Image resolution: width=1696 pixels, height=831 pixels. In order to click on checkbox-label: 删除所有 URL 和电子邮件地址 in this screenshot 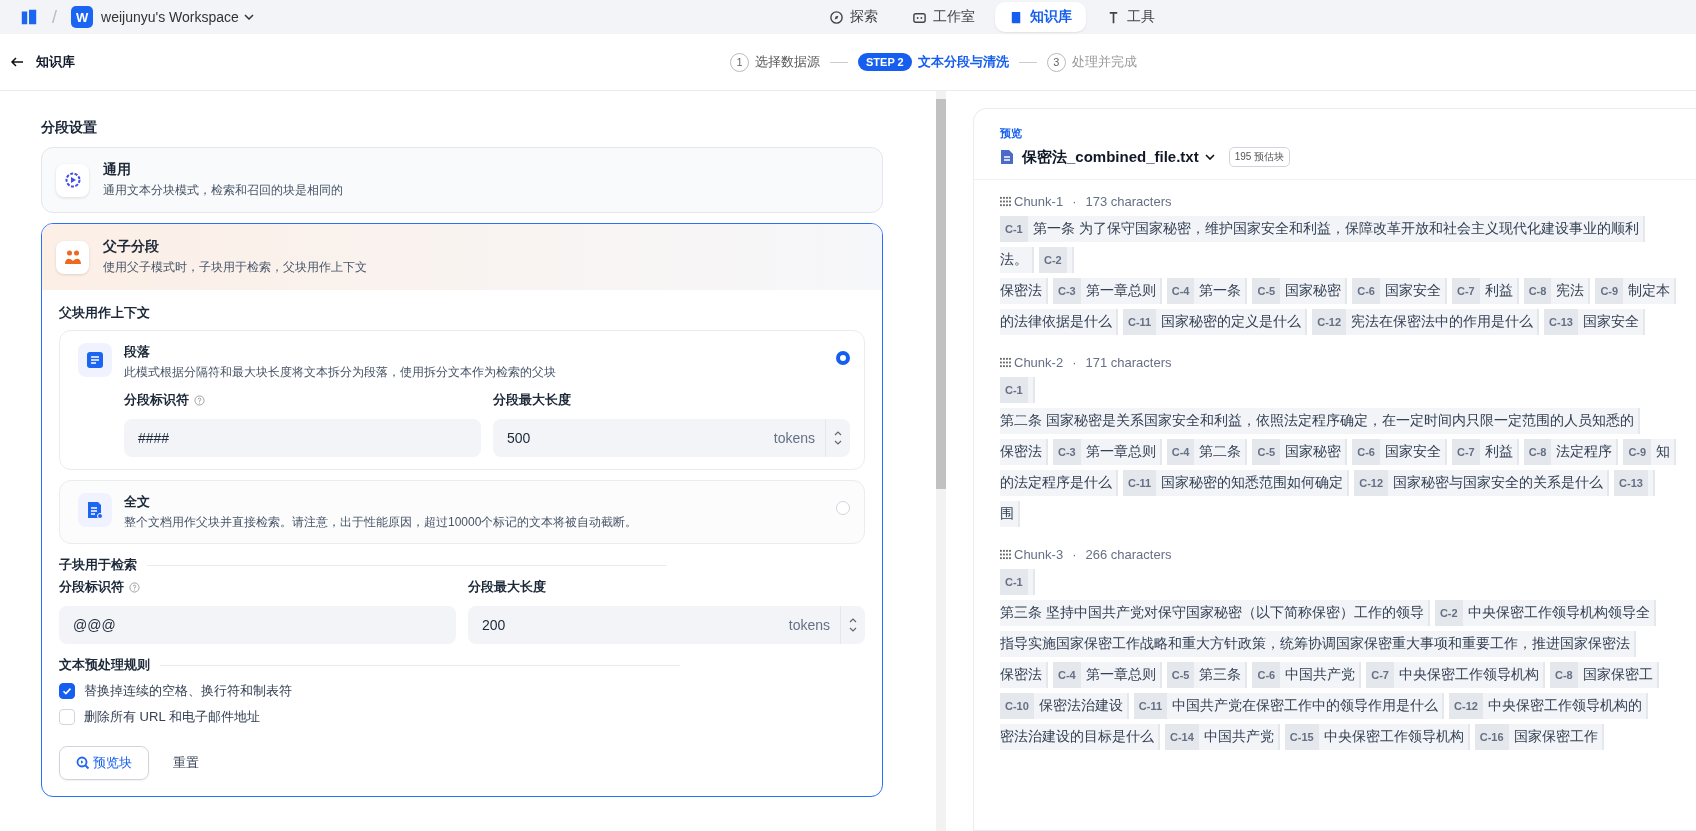, I will do `click(172, 717)`.